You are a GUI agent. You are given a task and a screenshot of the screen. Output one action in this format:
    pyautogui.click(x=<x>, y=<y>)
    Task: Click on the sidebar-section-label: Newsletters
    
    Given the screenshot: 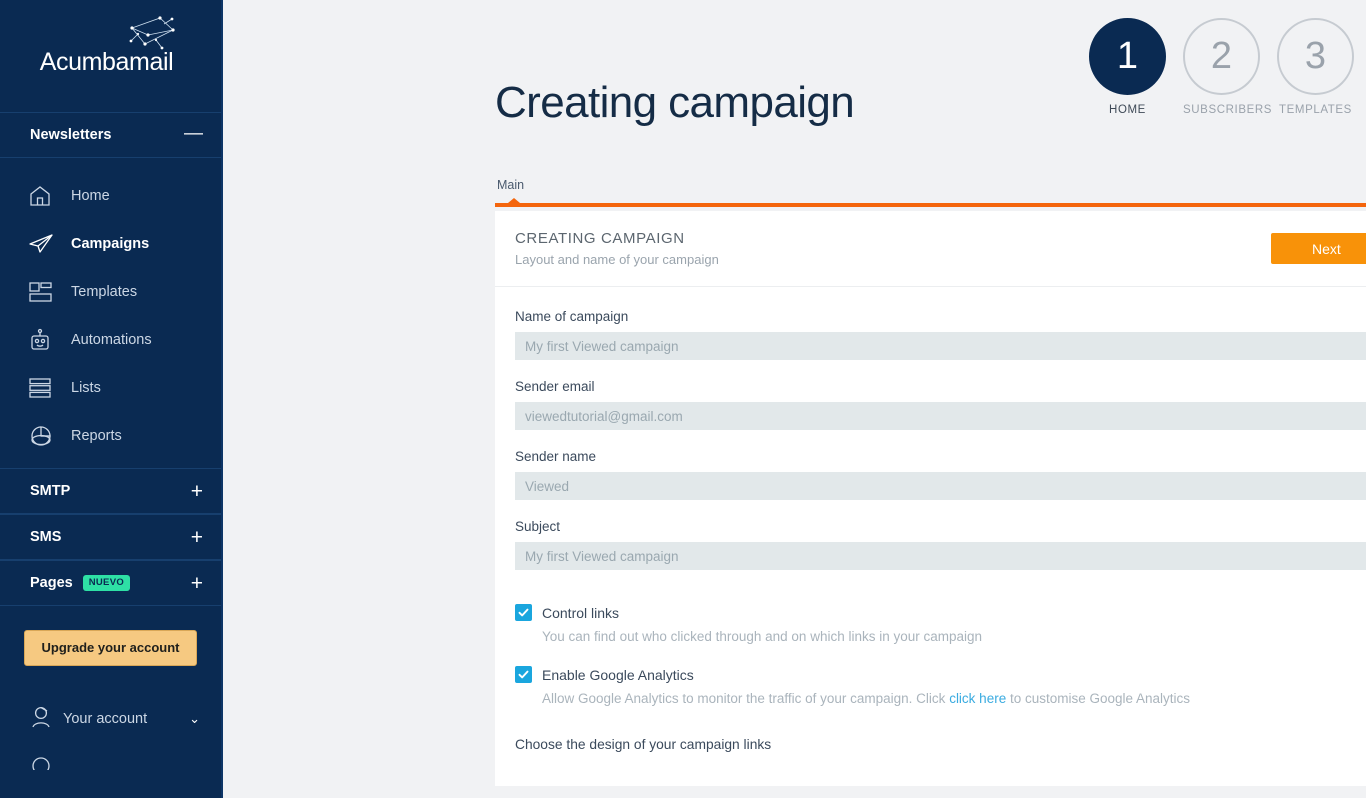 What is the action you would take?
    pyautogui.click(x=71, y=135)
    